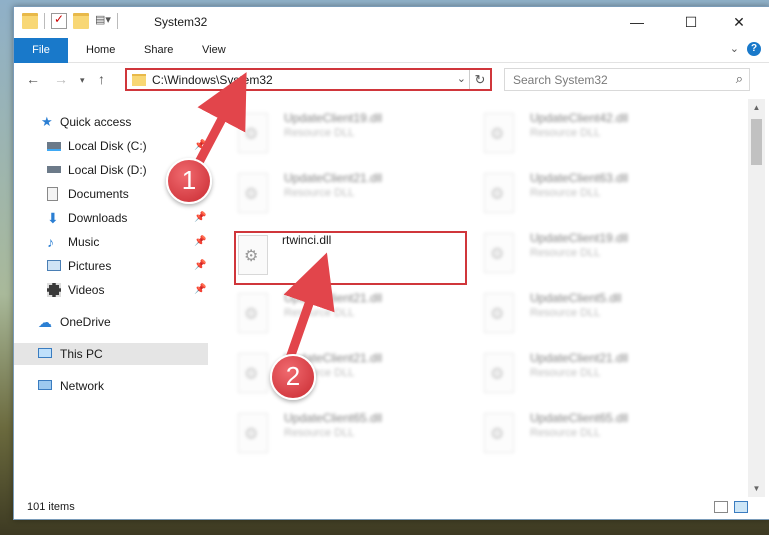 This screenshot has width=769, height=535. What do you see at coordinates (691, 22) in the screenshot?
I see `maximize-button: ☐` at bounding box center [691, 22].